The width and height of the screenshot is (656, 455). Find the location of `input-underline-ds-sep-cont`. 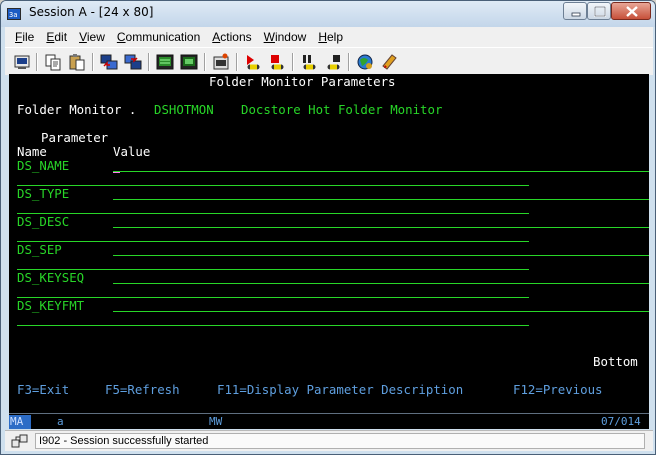

input-underline-ds-sep-cont is located at coordinates (273, 269).